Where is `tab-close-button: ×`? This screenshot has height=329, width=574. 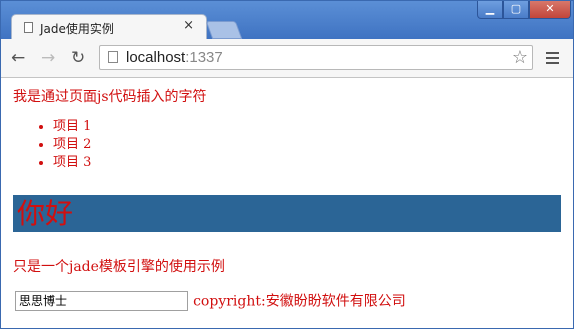
tab-close-button: × is located at coordinates (188, 25).